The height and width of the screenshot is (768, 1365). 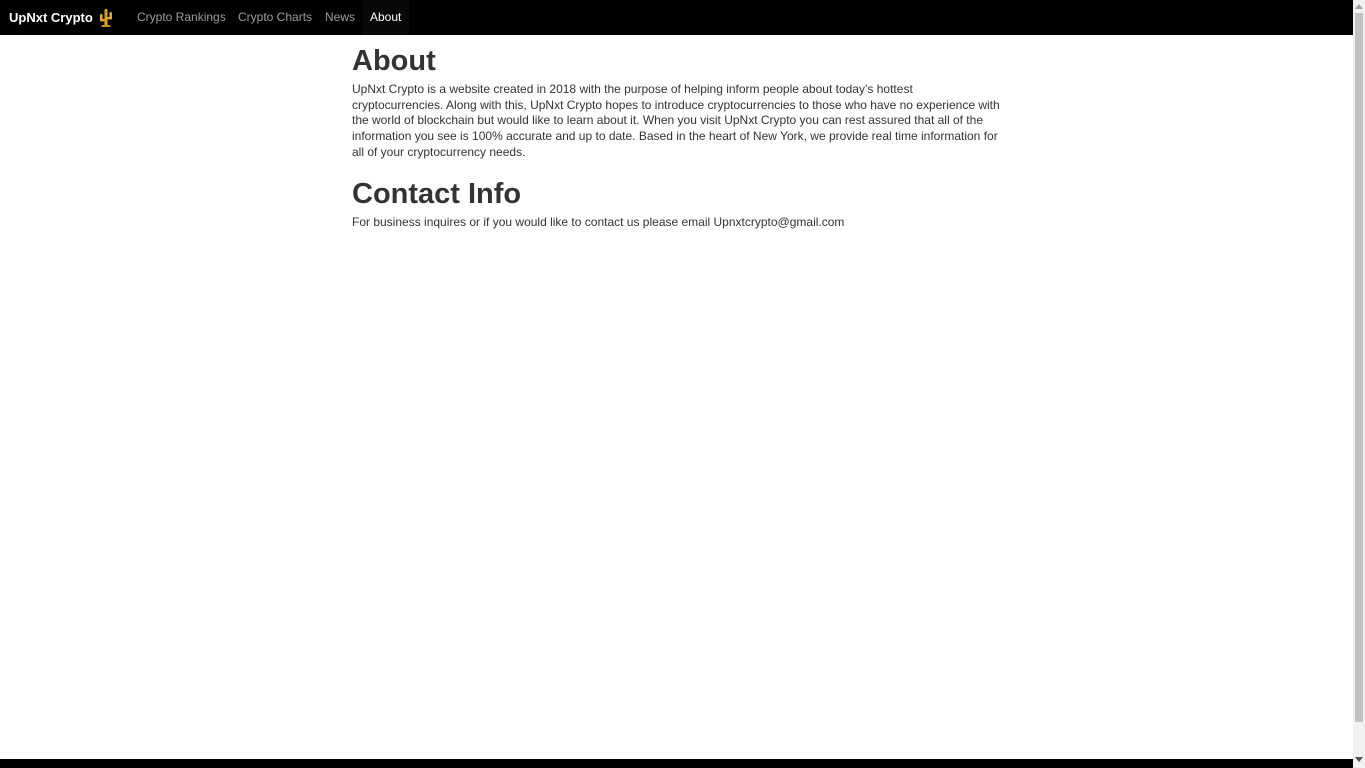 What do you see at coordinates (437, 193) in the screenshot?
I see `contact-heading: Contact Info` at bounding box center [437, 193].